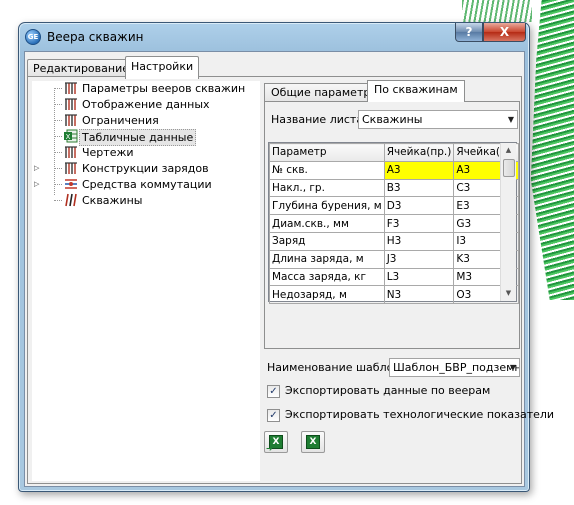  Describe the element at coordinates (392, 119) in the screenshot. I see `sheet-name-value: Скважины` at that location.